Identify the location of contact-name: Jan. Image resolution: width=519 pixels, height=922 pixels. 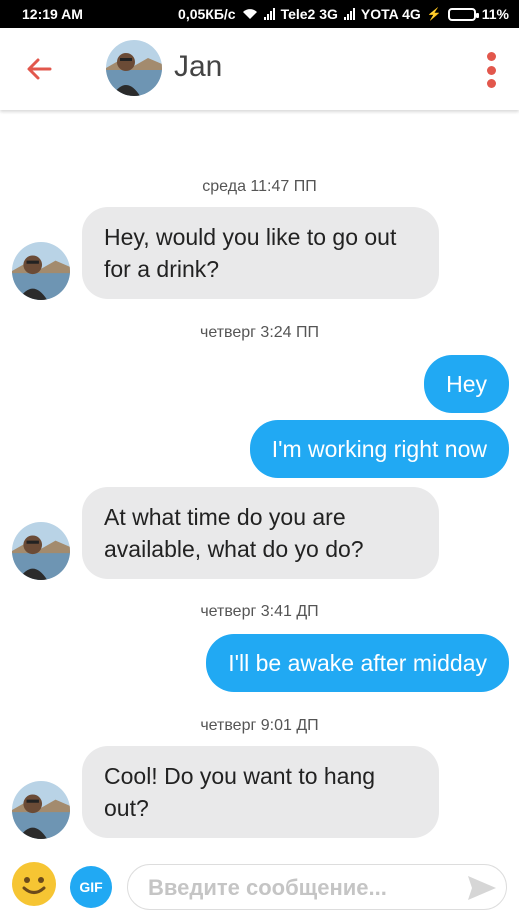
(198, 67).